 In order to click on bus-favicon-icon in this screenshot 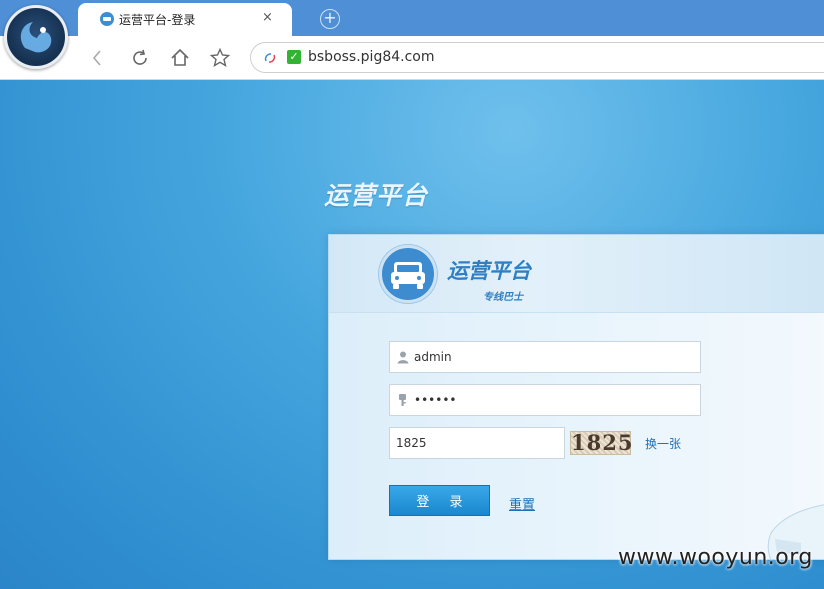, I will do `click(107, 19)`.